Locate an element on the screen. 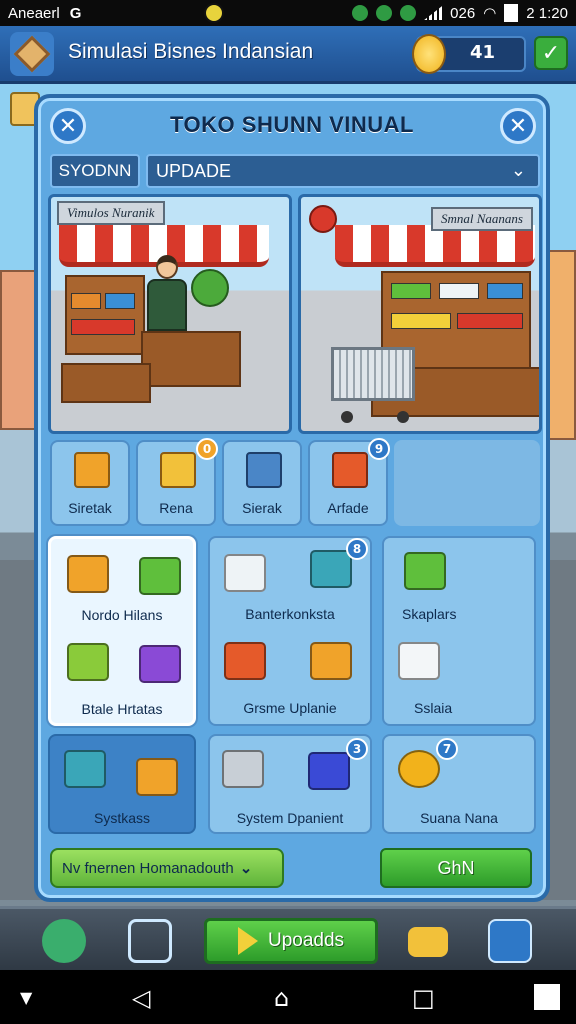 The image size is (576, 1024). game-bottom-bar: Upoadds is located at coordinates (288, 938).